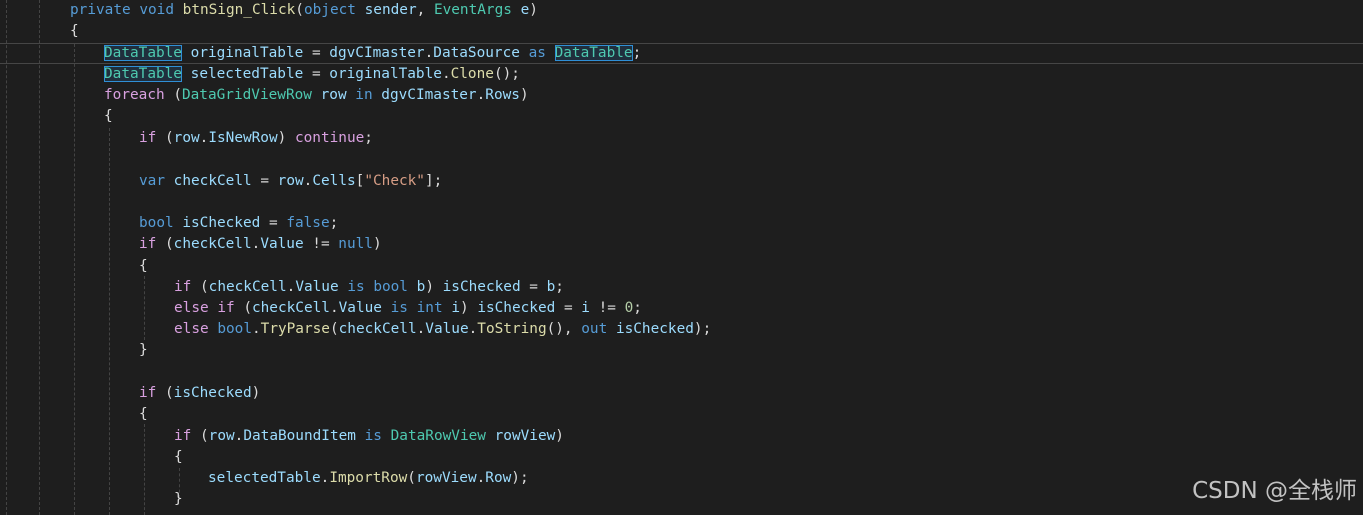  I want to click on code-line: var checkCell = row.Cells["Check"];, so click(290, 181).